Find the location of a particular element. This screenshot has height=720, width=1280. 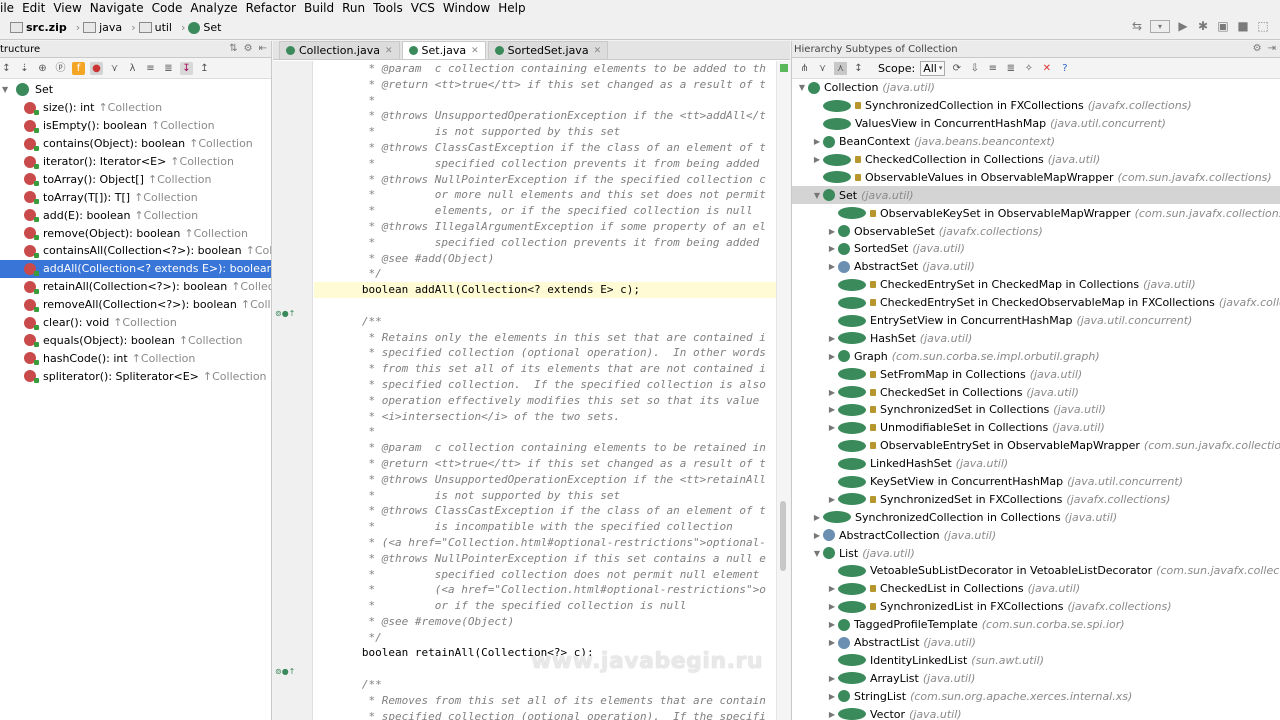

breadcrumb-set: › Set is located at coordinates (199, 28).